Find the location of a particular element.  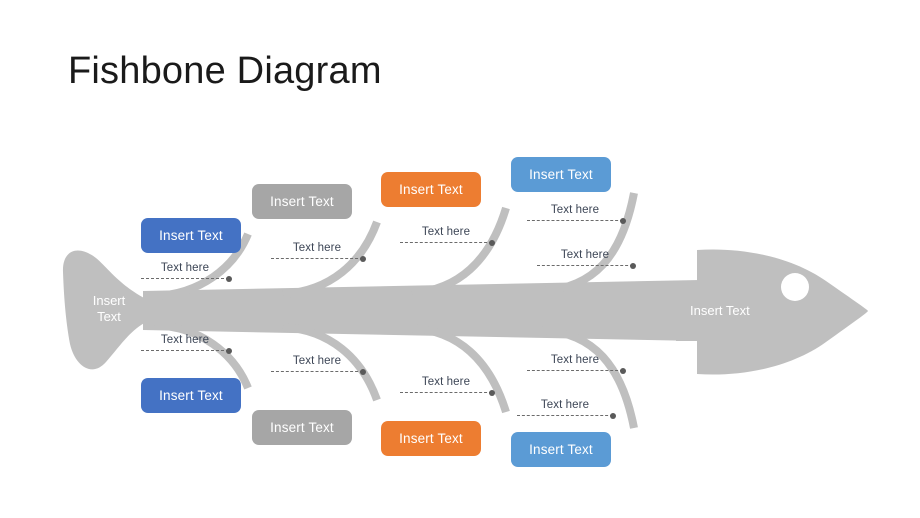

cause-bottom-4-2: Text here is located at coordinates (566, 409).